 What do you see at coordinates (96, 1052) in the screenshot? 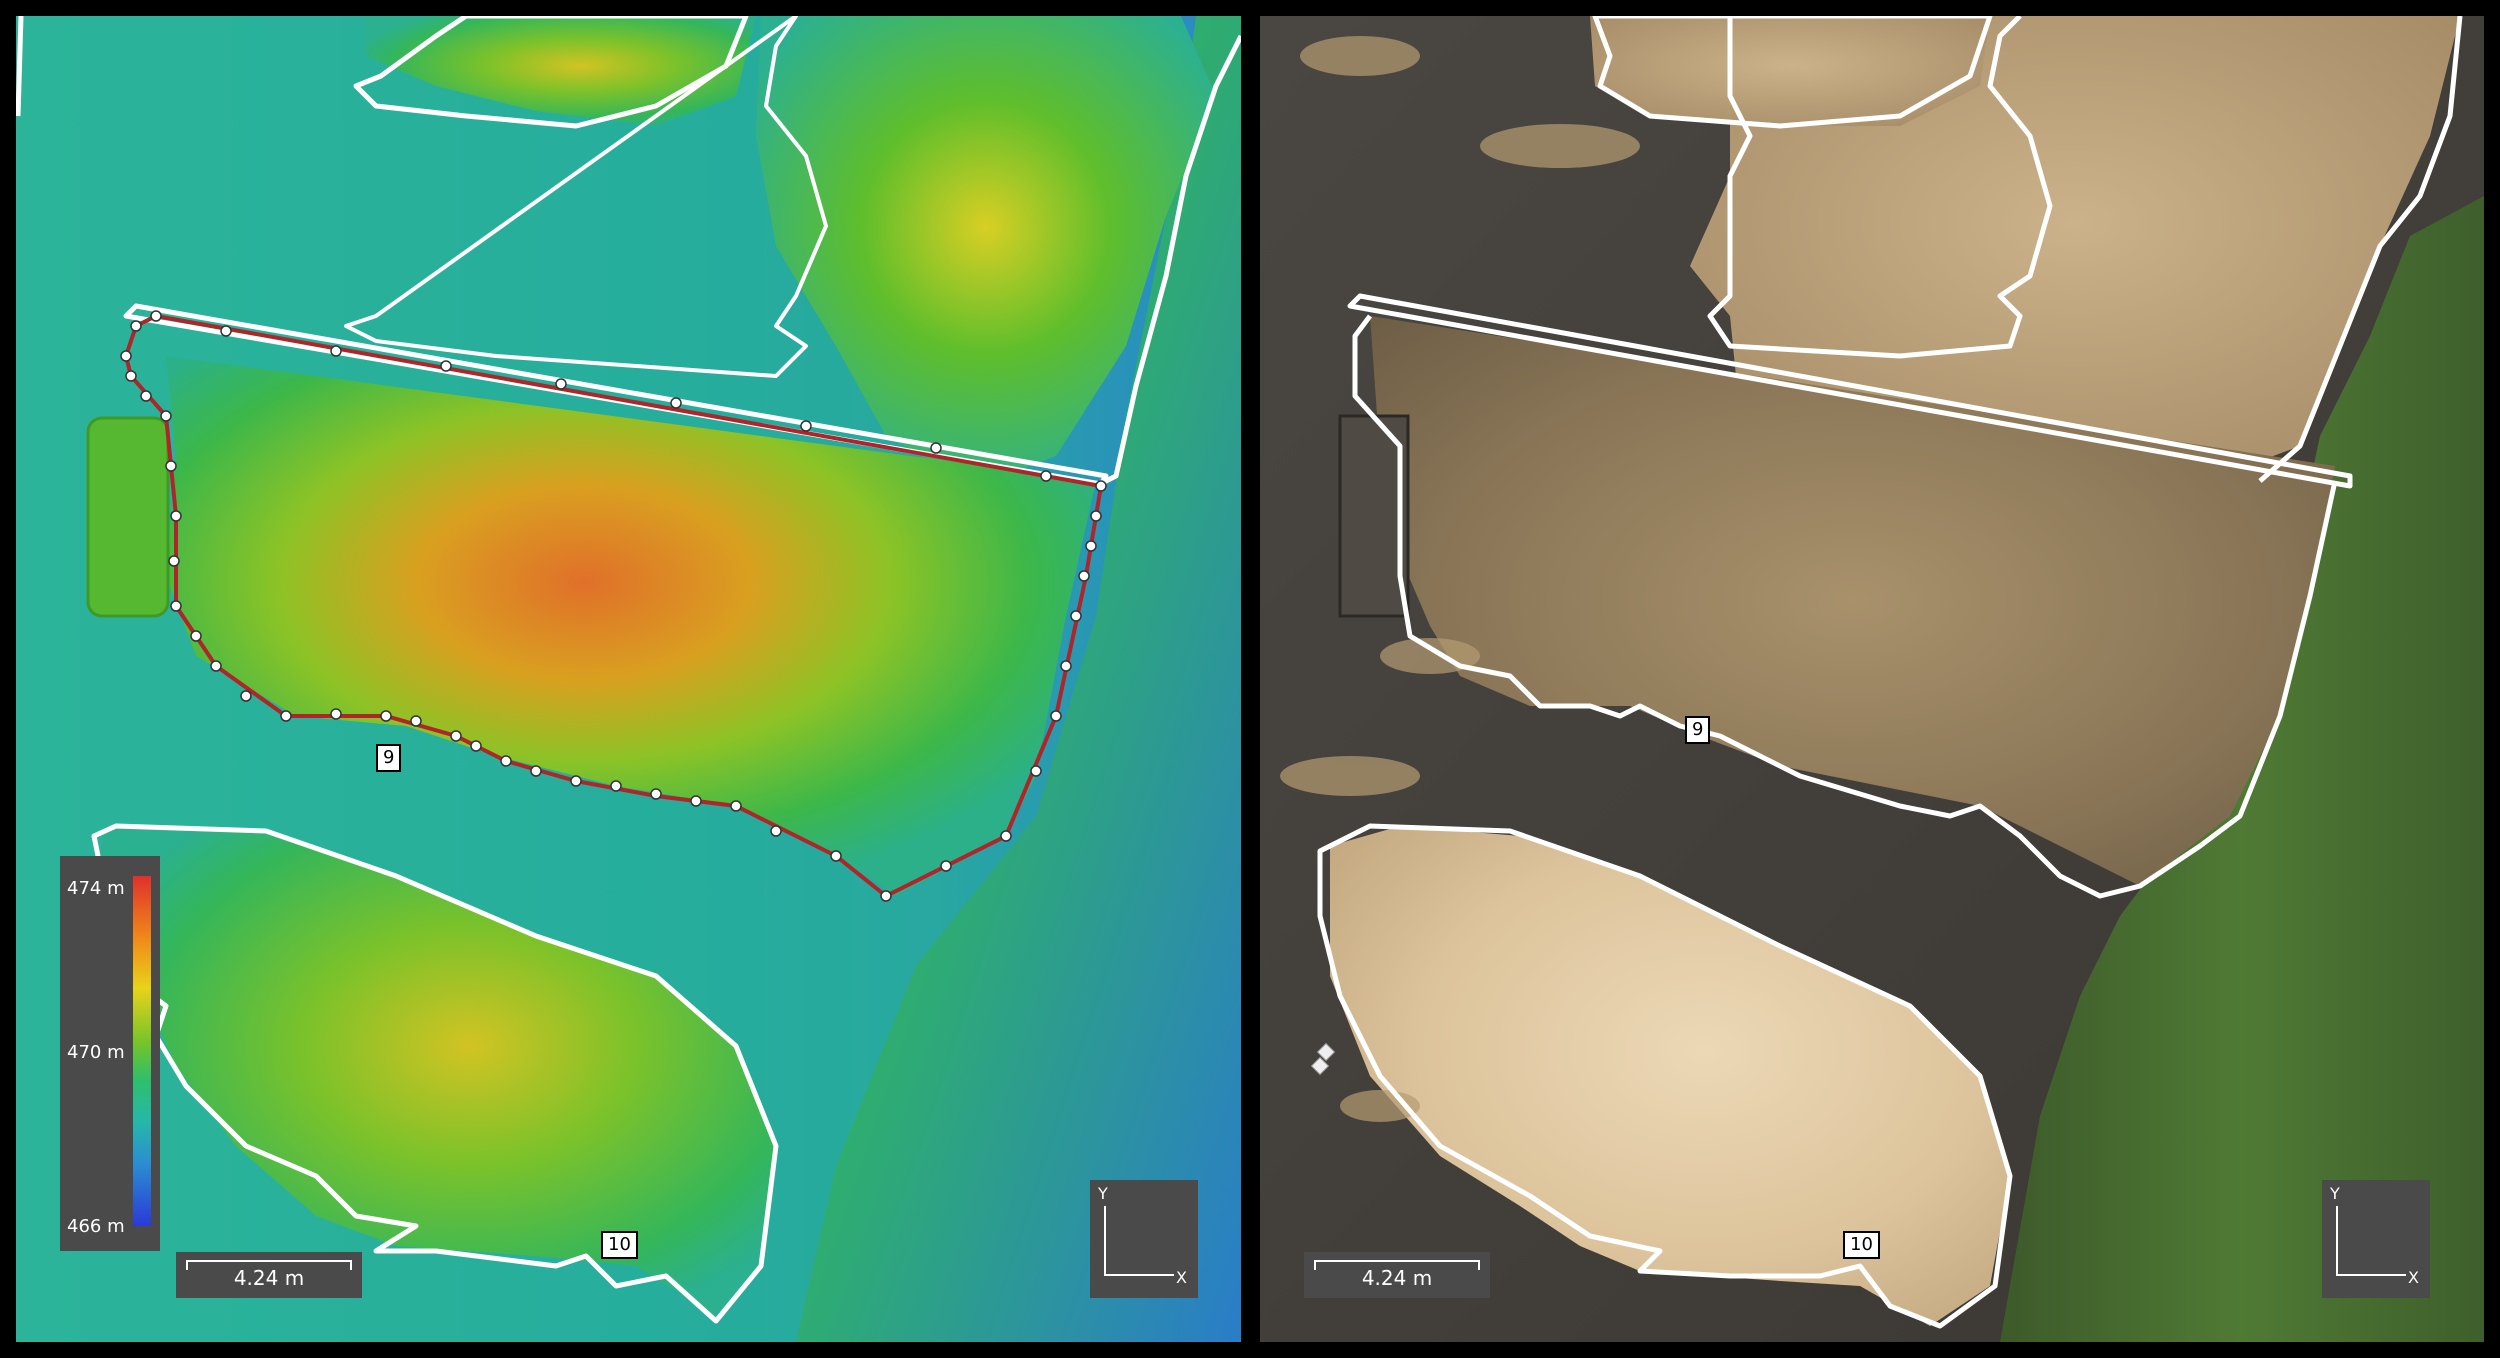
I see `legend-mid: 470 m` at bounding box center [96, 1052].